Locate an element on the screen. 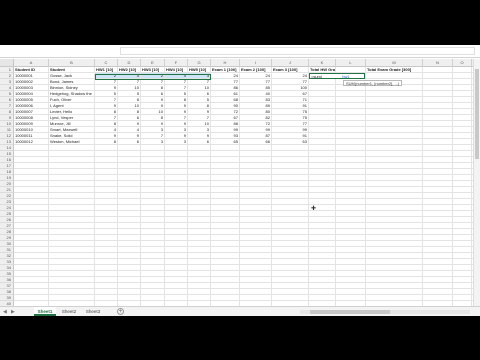  column-header: J is located at coordinates (290, 63).